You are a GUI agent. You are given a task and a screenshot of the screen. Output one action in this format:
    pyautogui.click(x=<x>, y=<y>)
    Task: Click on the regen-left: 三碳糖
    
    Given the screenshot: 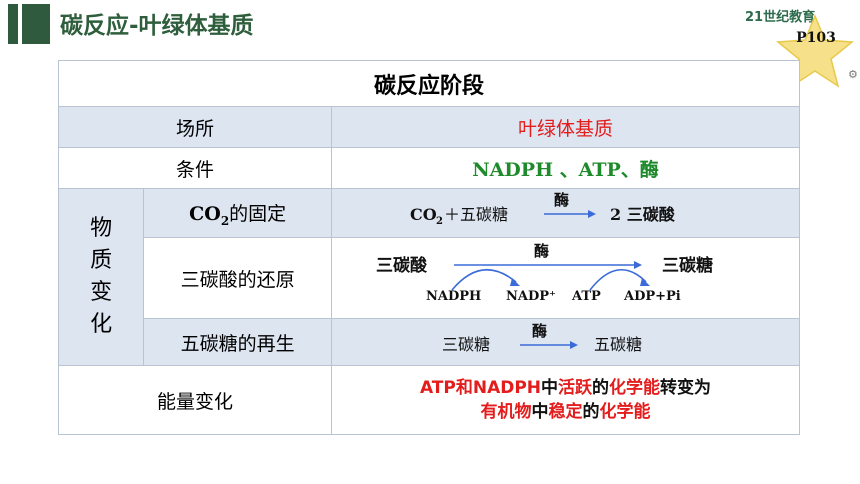 What is the action you would take?
    pyautogui.click(x=466, y=344)
    